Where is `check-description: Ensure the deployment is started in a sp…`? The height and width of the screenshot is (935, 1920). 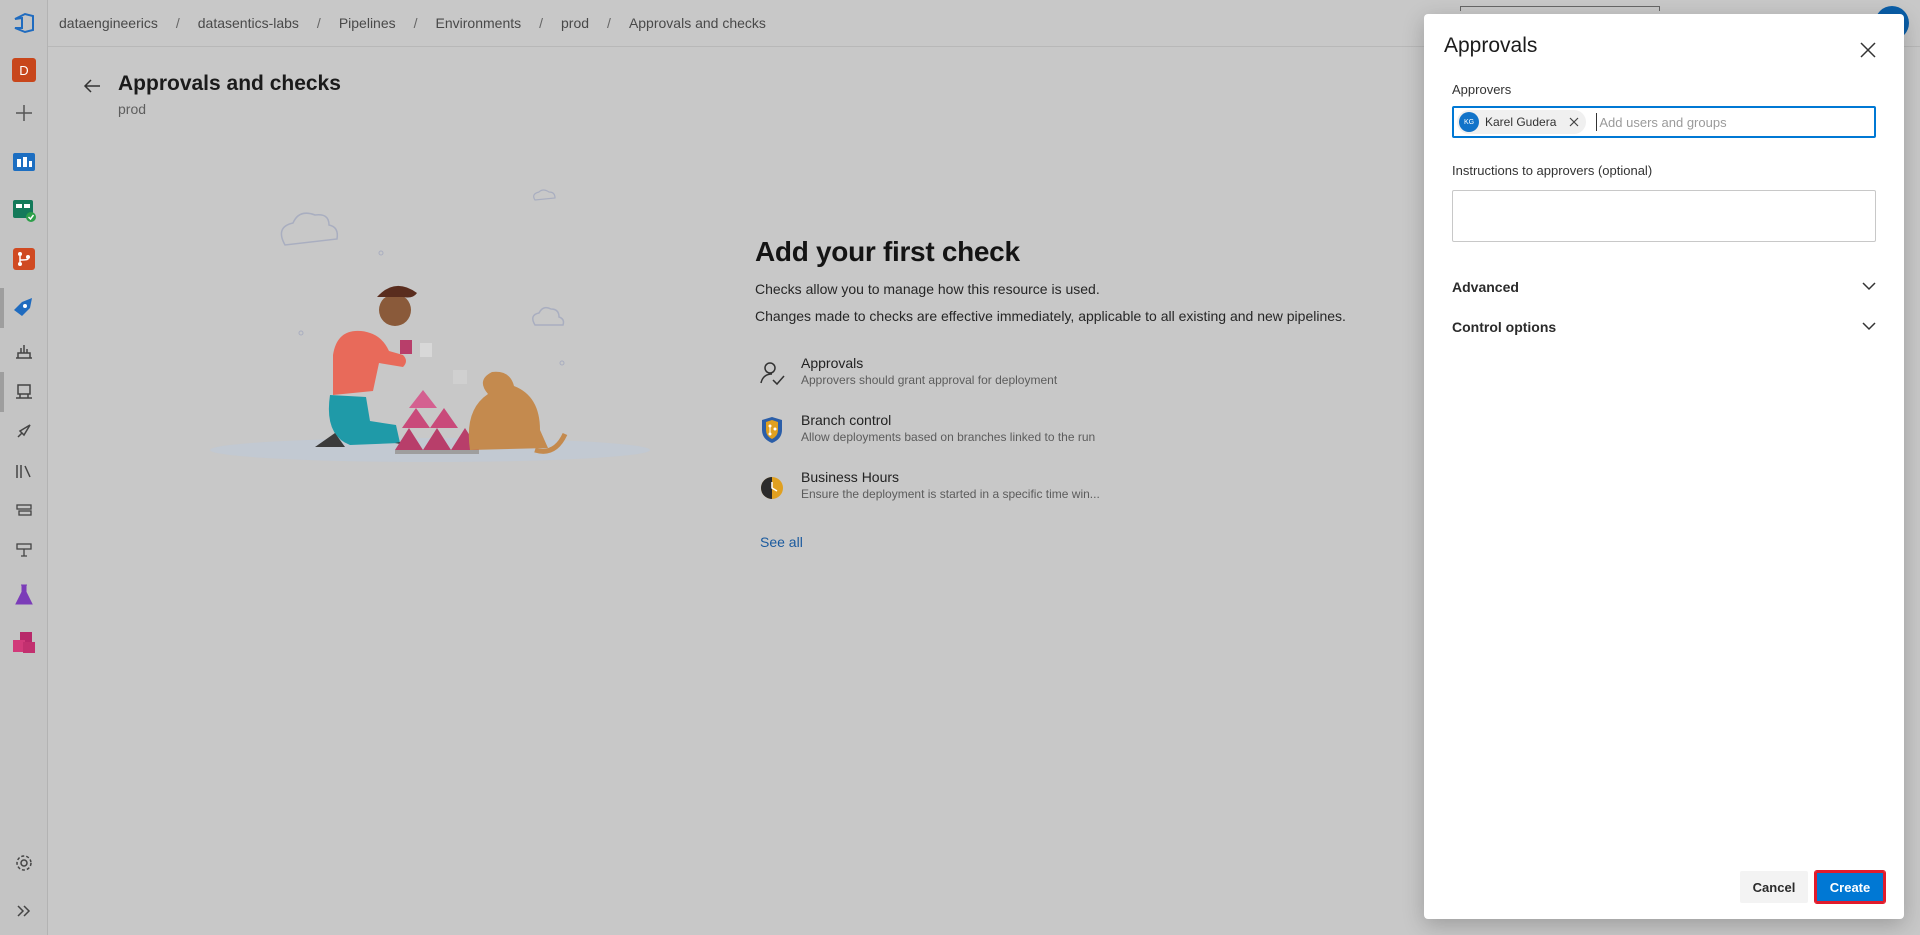 check-description: Ensure the deployment is started in a sp… is located at coordinates (950, 494).